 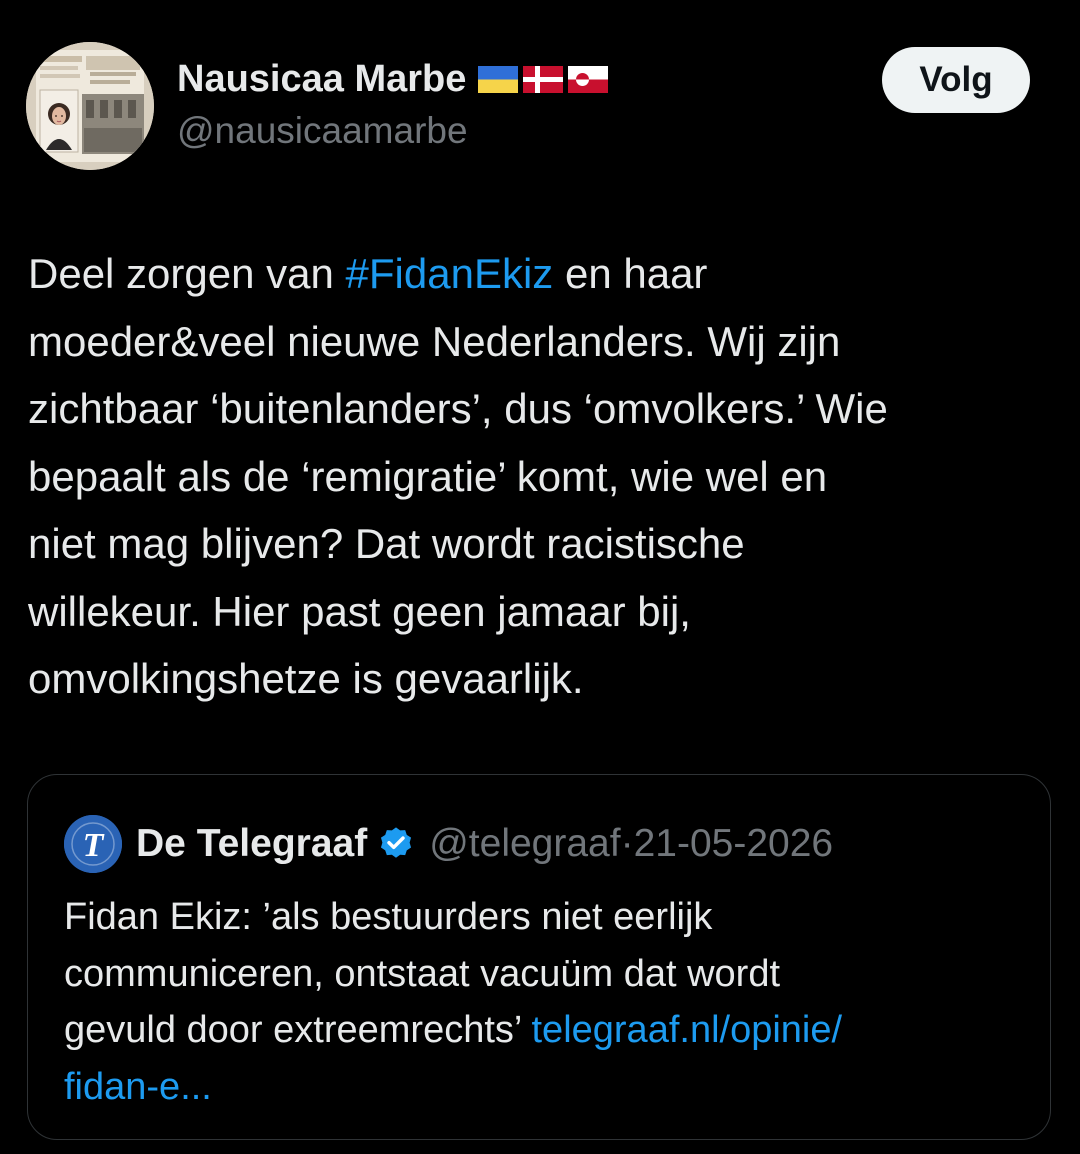 I want to click on quoted-tweet-header: T De Telegraaf @telegraaf · 21-05-2026, so click(x=448, y=844).